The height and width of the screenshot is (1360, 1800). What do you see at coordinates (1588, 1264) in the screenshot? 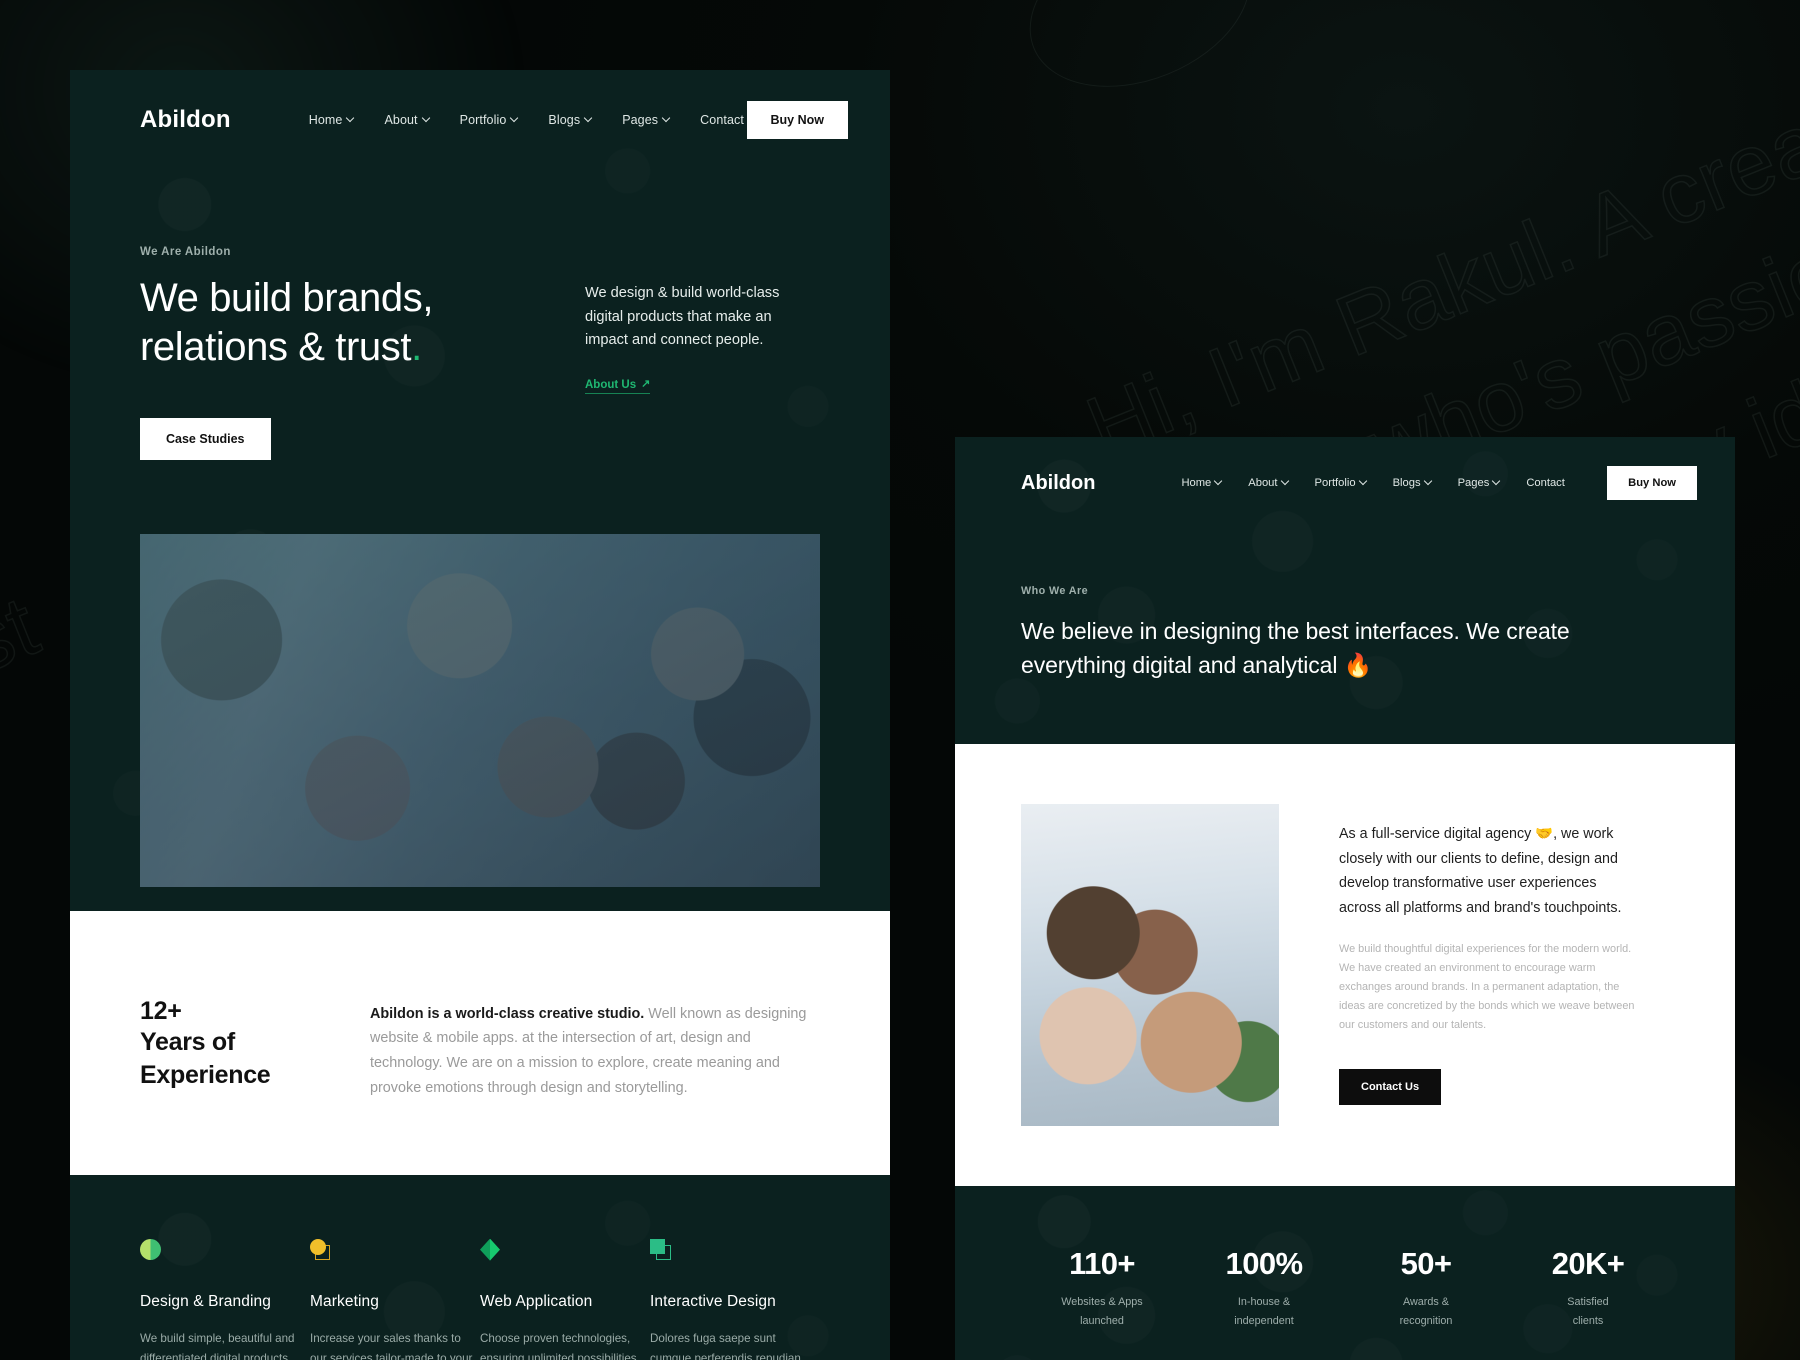
I see `stat-value: 20K+` at bounding box center [1588, 1264].